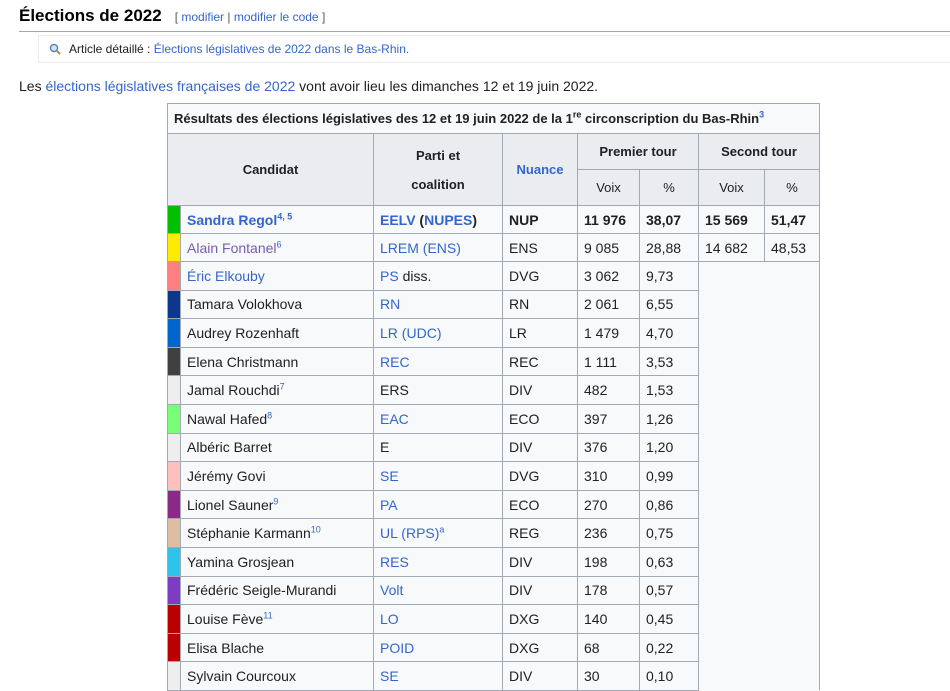  What do you see at coordinates (269, 415) in the screenshot?
I see `reference-link: 8` at bounding box center [269, 415].